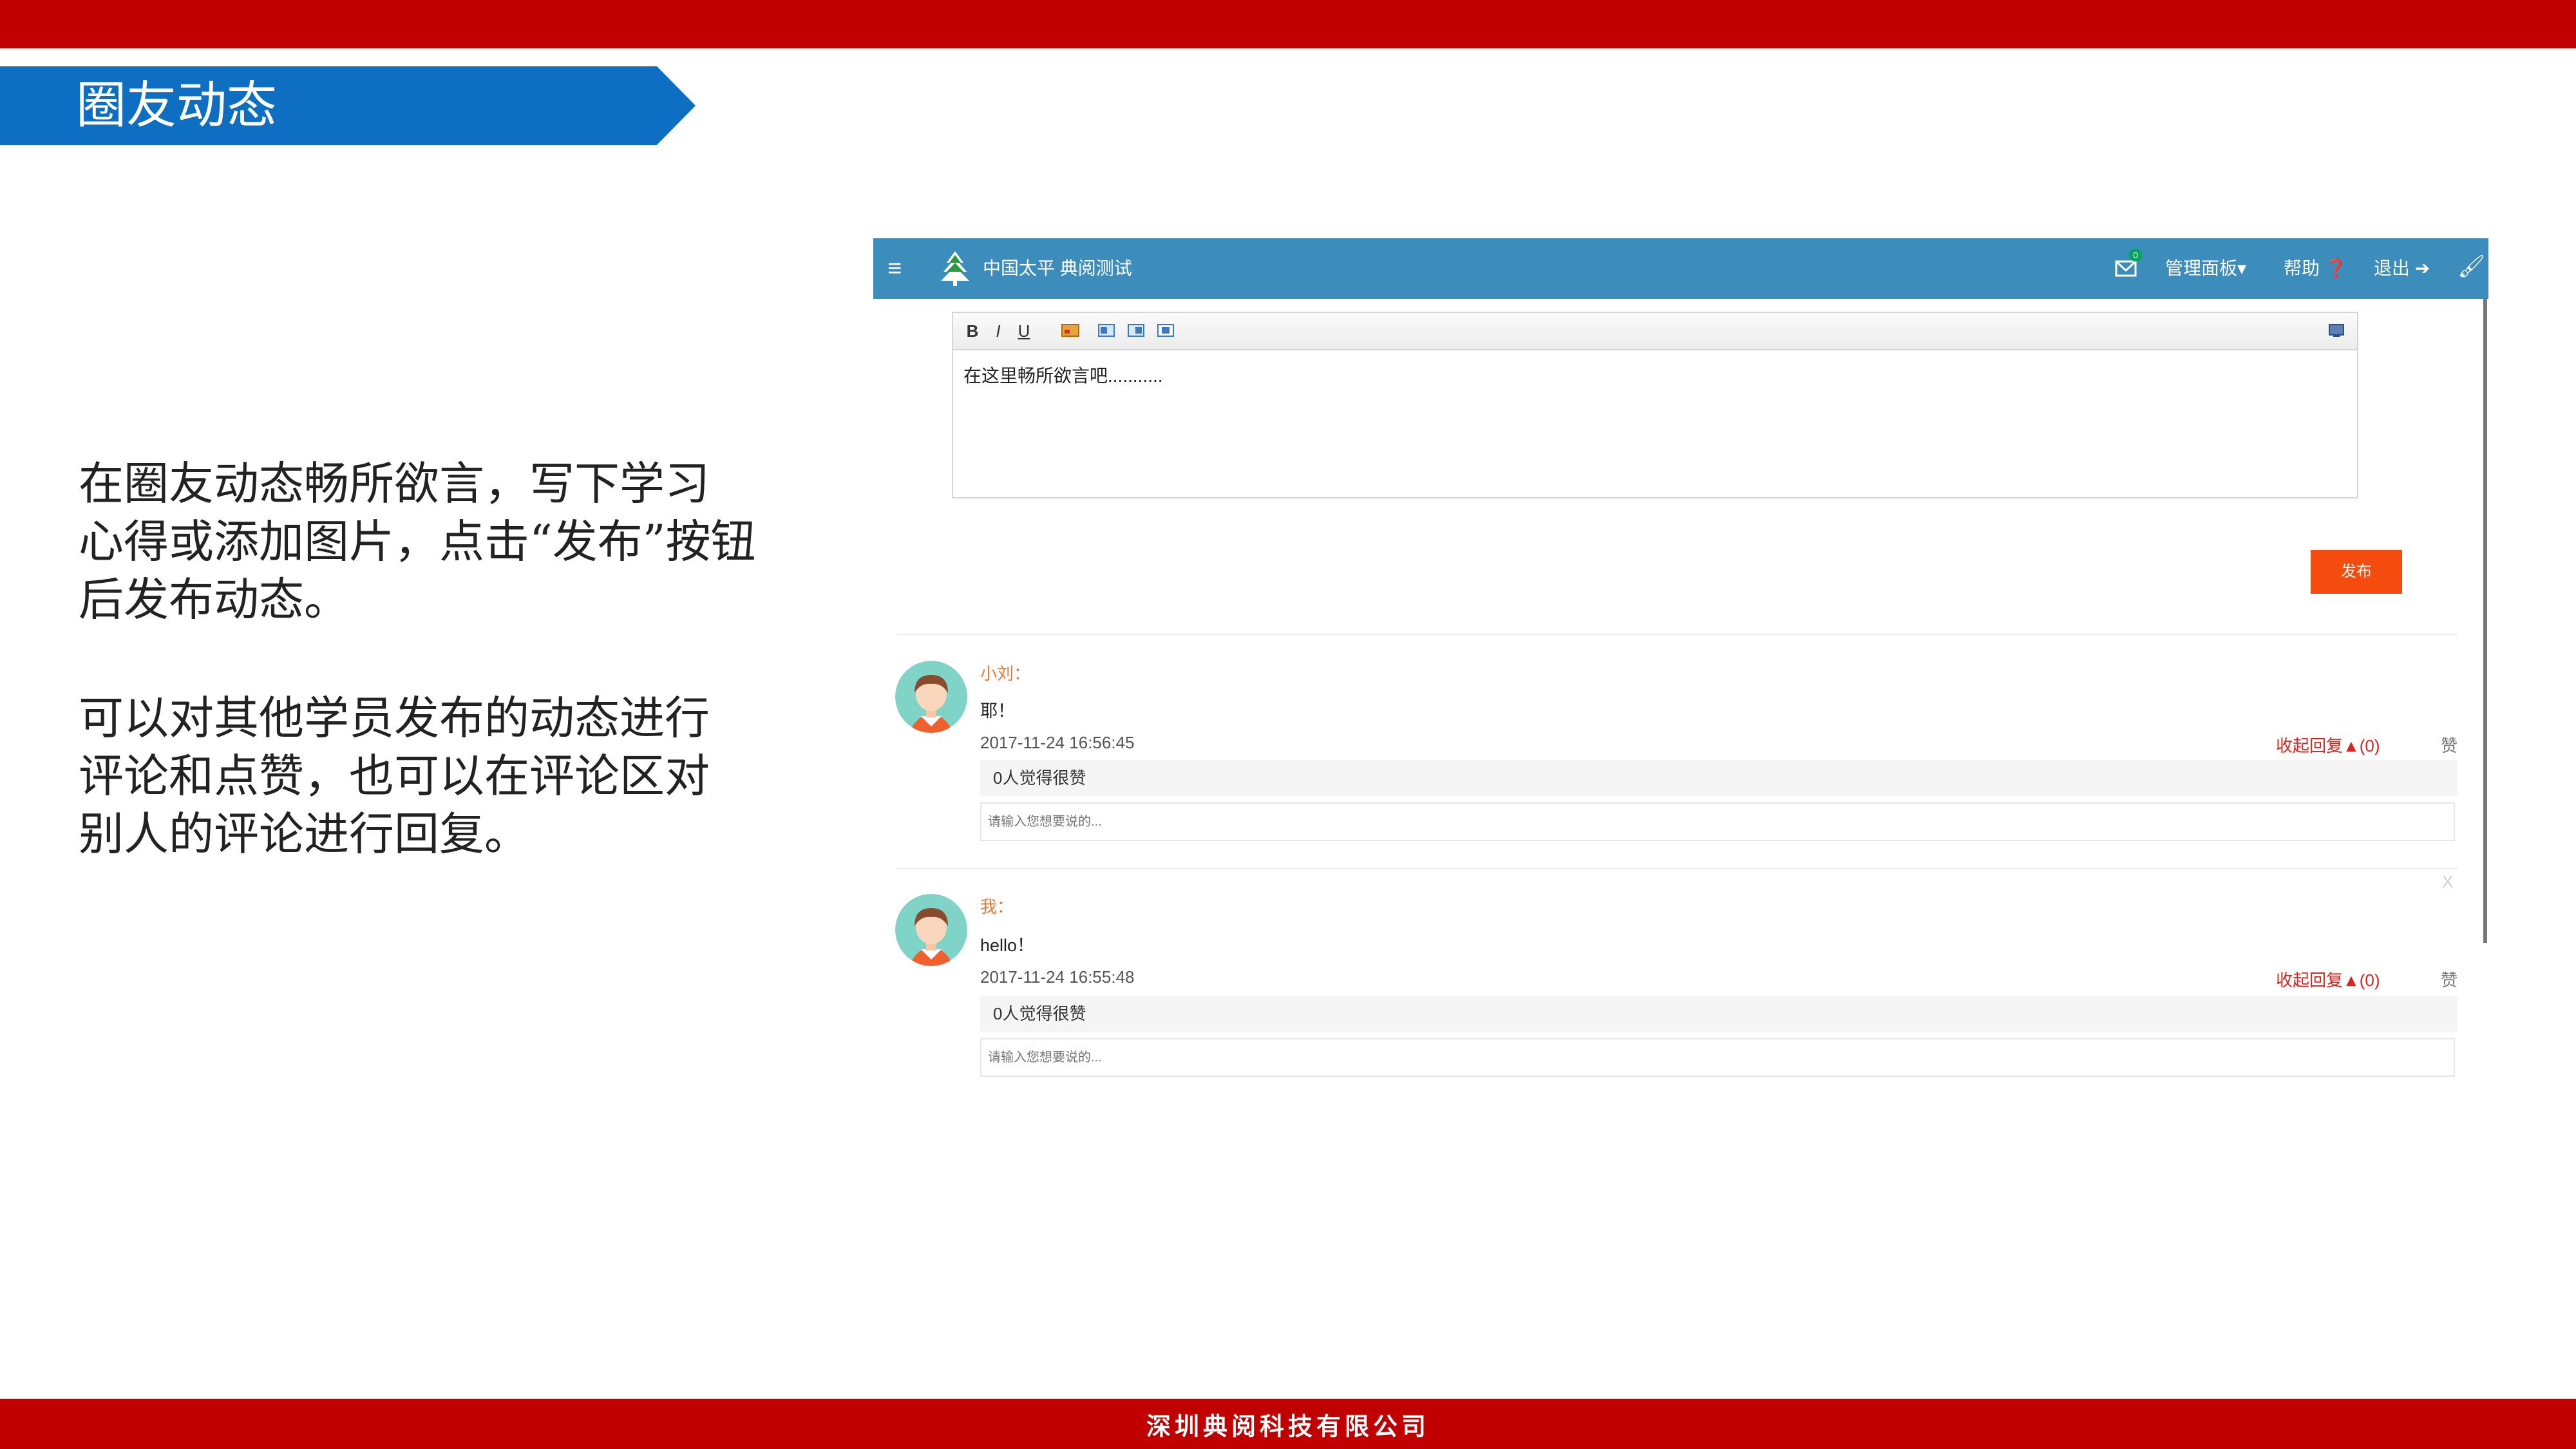 Image resolution: width=2576 pixels, height=1449 pixels. Describe the element at coordinates (214, 599) in the screenshot. I see `description-line: 后发布动态。` at that location.